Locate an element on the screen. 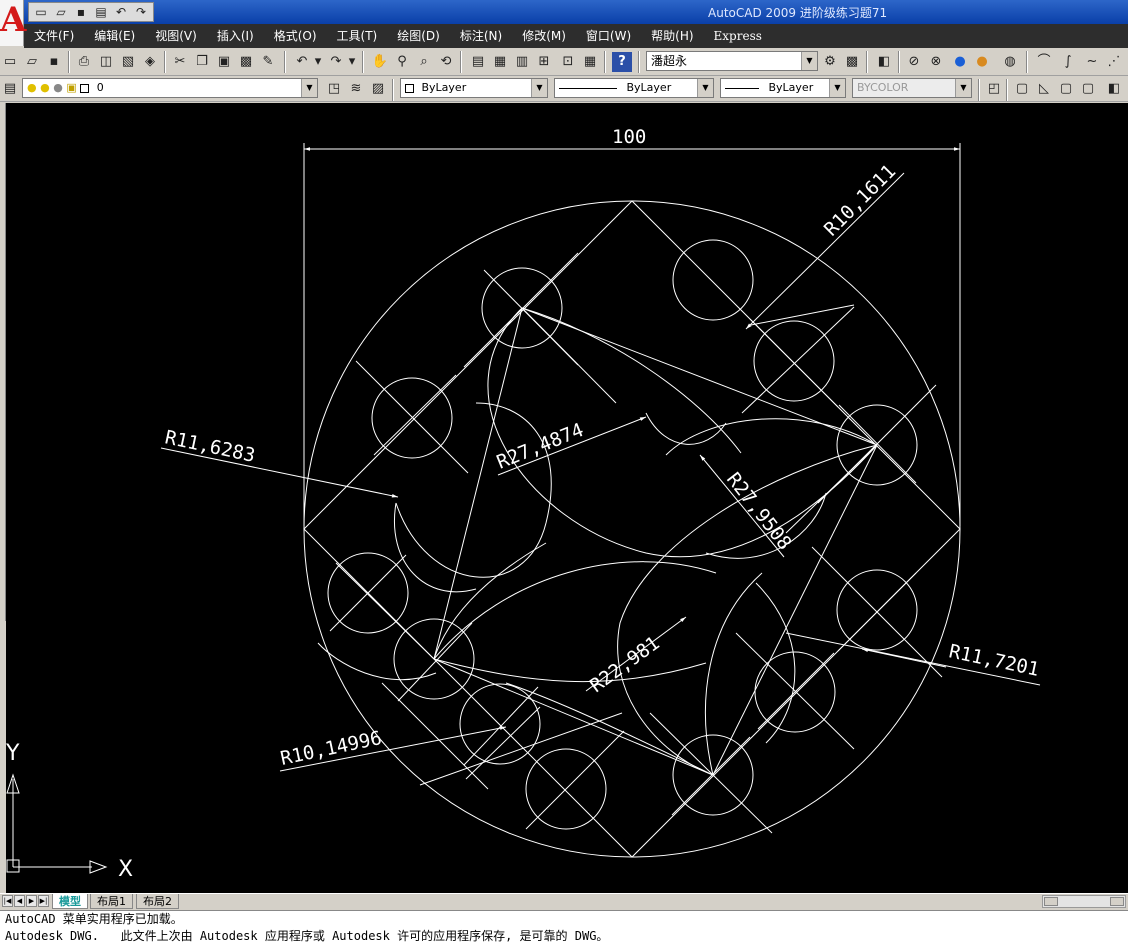 Image resolution: width=1128 pixels, height=947 pixels. menu-draw: 绘图(D) is located at coordinates (418, 36).